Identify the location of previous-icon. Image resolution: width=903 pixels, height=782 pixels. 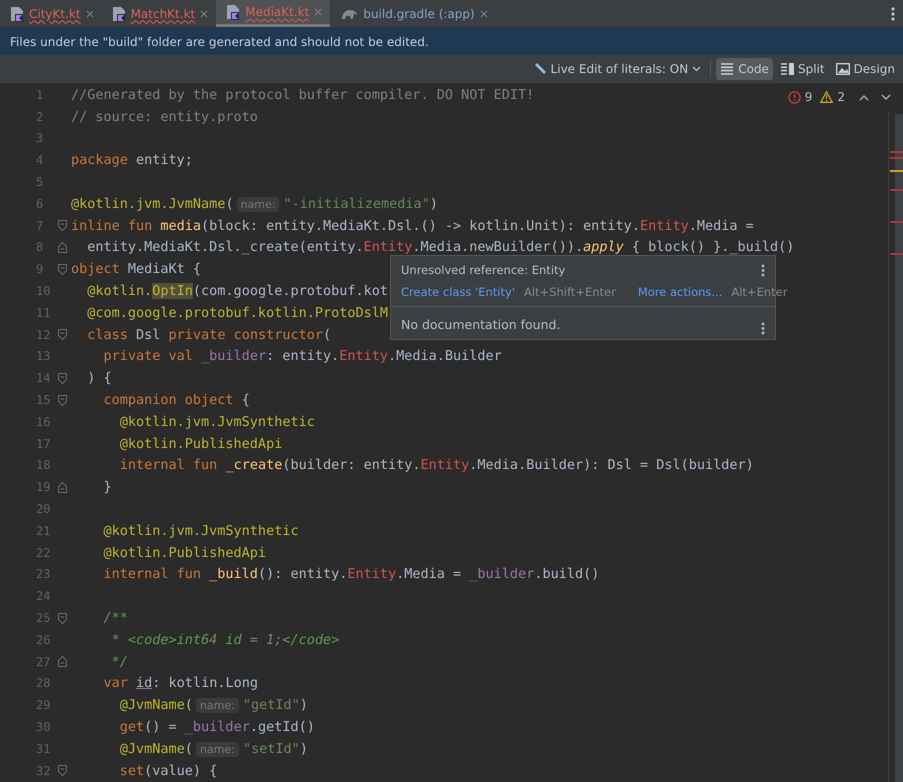
(864, 97).